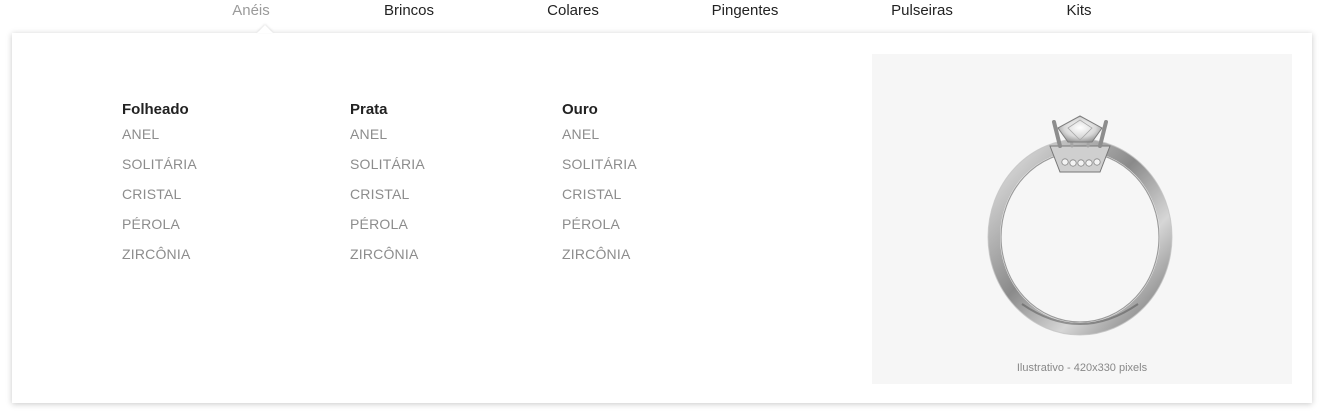 The width and height of the screenshot is (1324, 419). Describe the element at coordinates (369, 109) in the screenshot. I see `column-heading: Prata` at that location.